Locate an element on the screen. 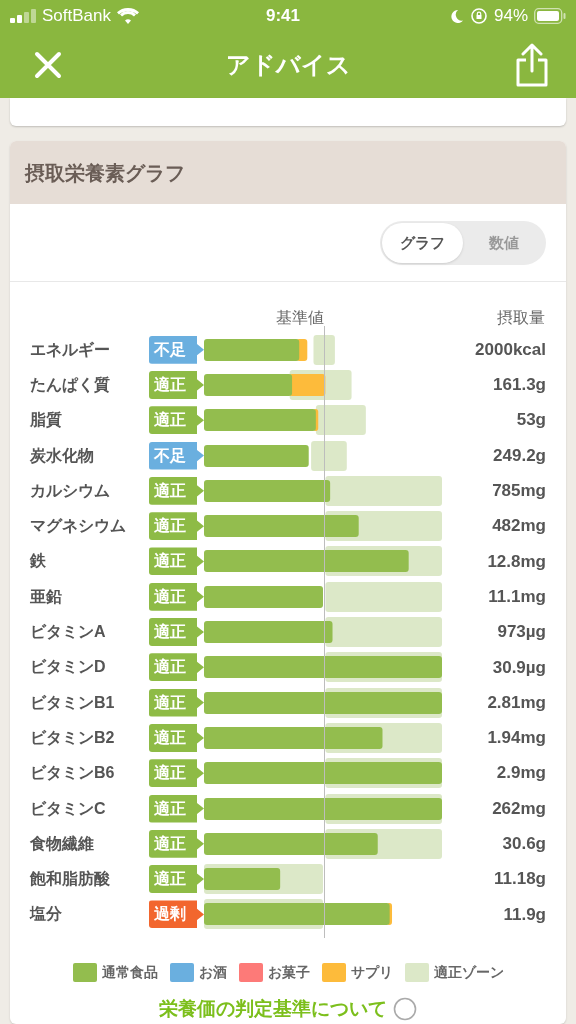  toggle-tab: 数値 is located at coordinates (503, 243).